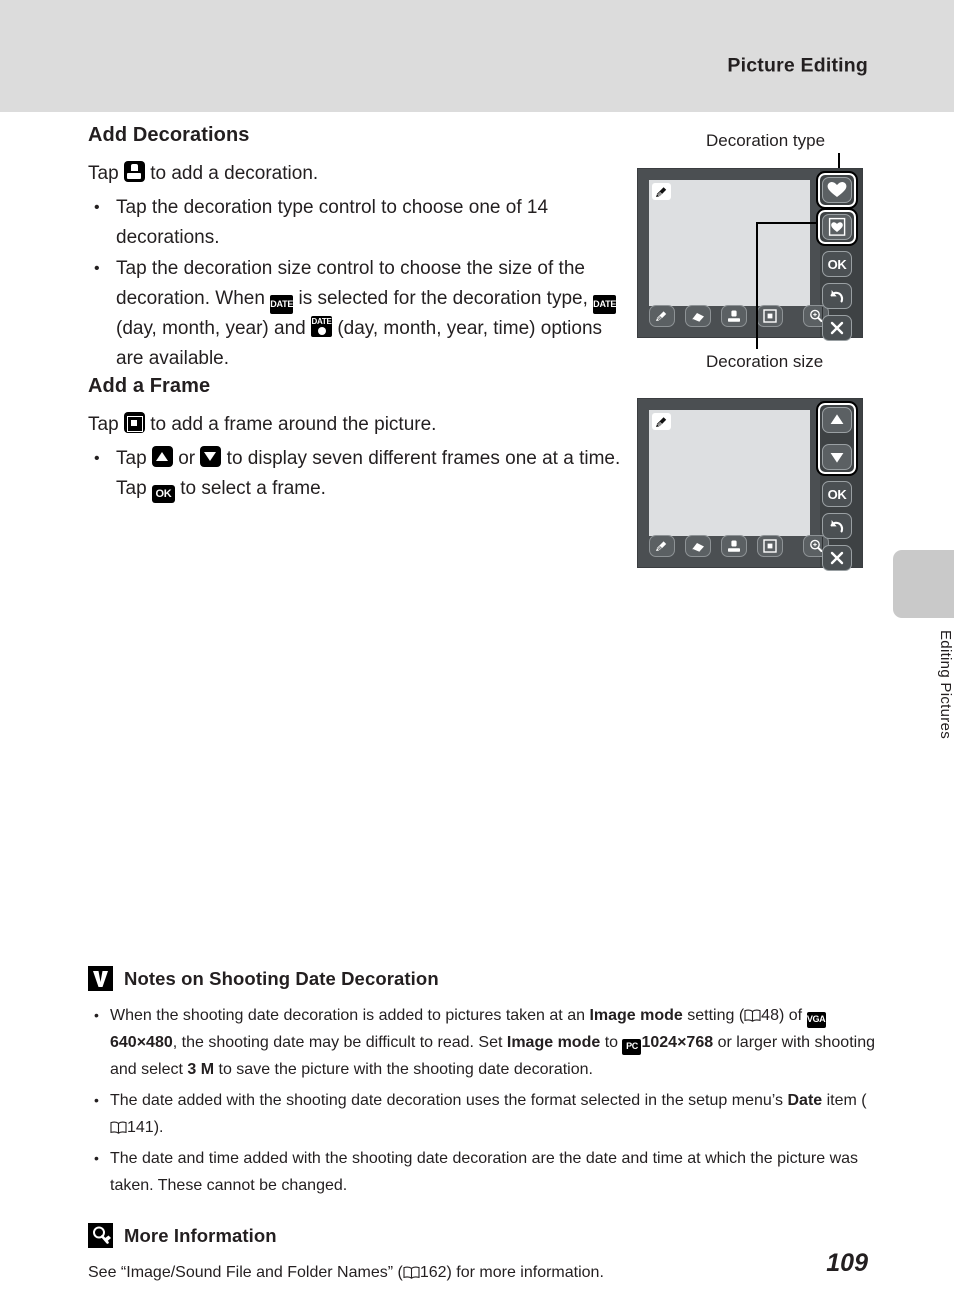  I want to click on more-info-heading-row: More Information, so click(483, 1235).